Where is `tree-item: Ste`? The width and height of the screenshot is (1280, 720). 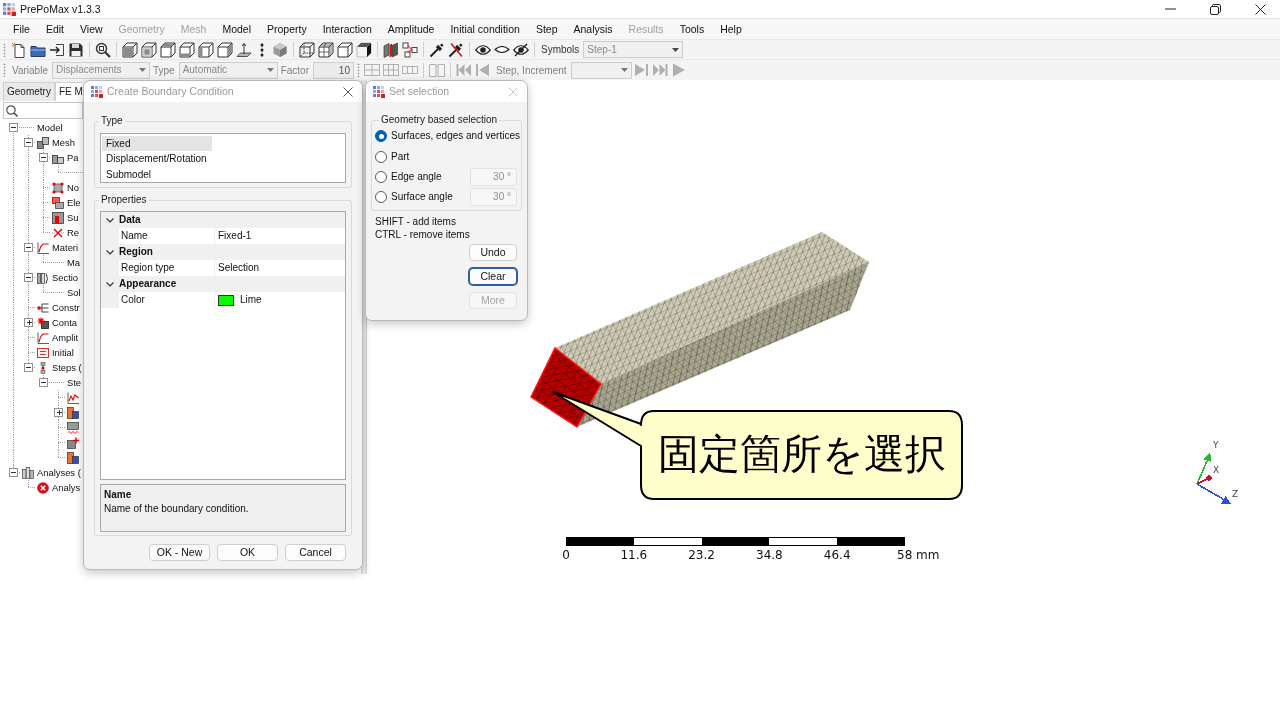
tree-item: Ste is located at coordinates (74, 382).